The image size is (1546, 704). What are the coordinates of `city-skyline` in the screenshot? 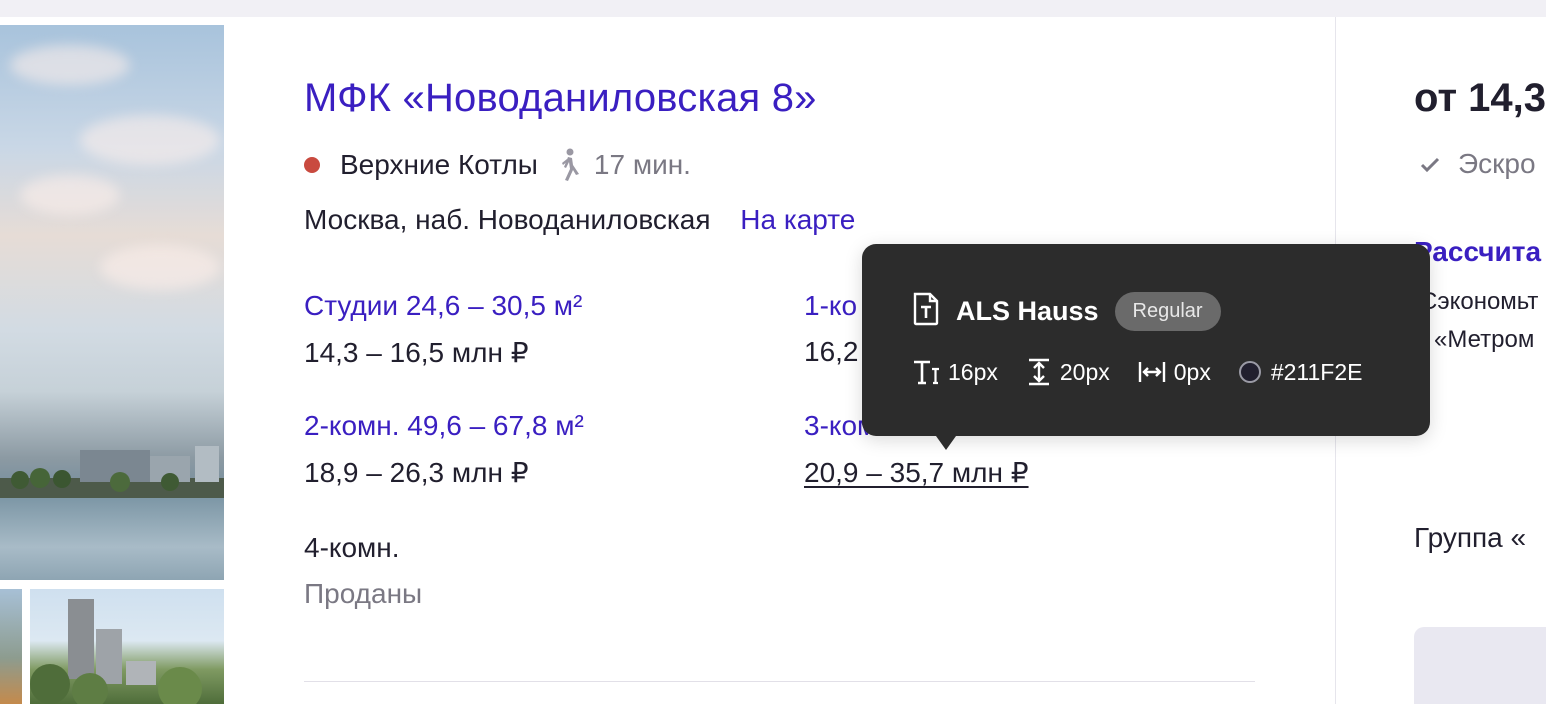 It's located at (112, 472).